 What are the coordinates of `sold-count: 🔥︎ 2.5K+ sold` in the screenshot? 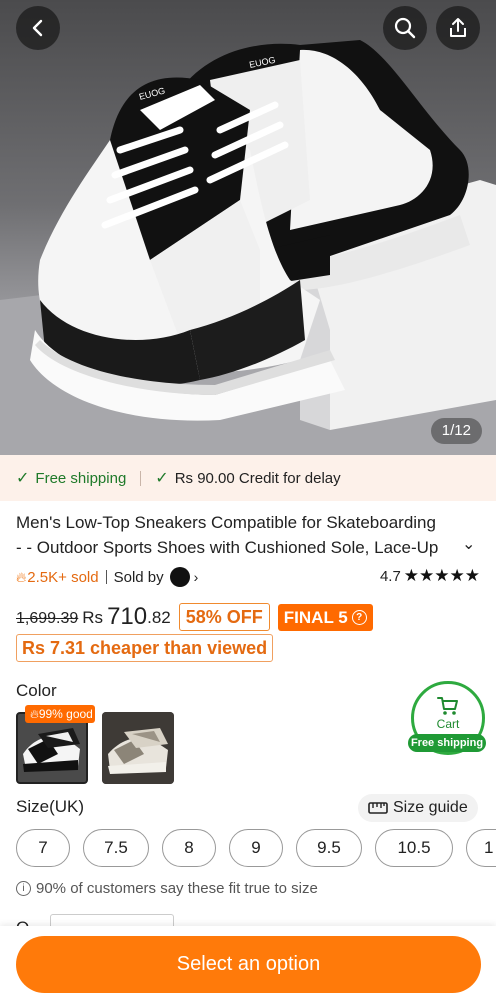 It's located at (57, 577).